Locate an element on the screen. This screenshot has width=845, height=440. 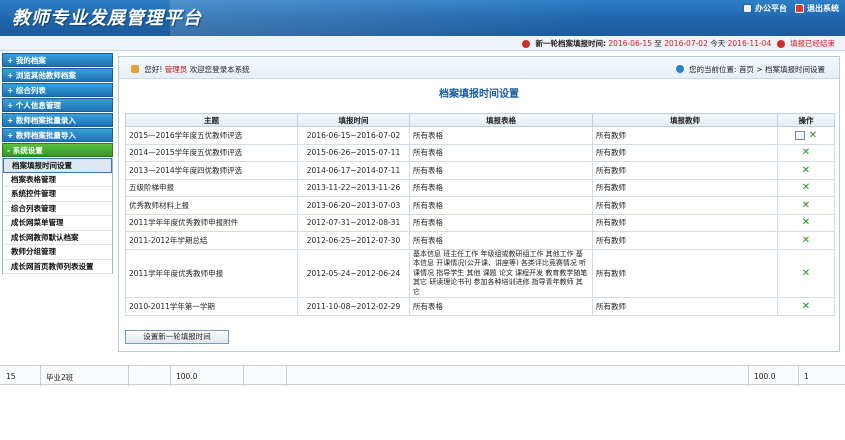
office-platform-link: 办公平台 is located at coordinates (765, 8).